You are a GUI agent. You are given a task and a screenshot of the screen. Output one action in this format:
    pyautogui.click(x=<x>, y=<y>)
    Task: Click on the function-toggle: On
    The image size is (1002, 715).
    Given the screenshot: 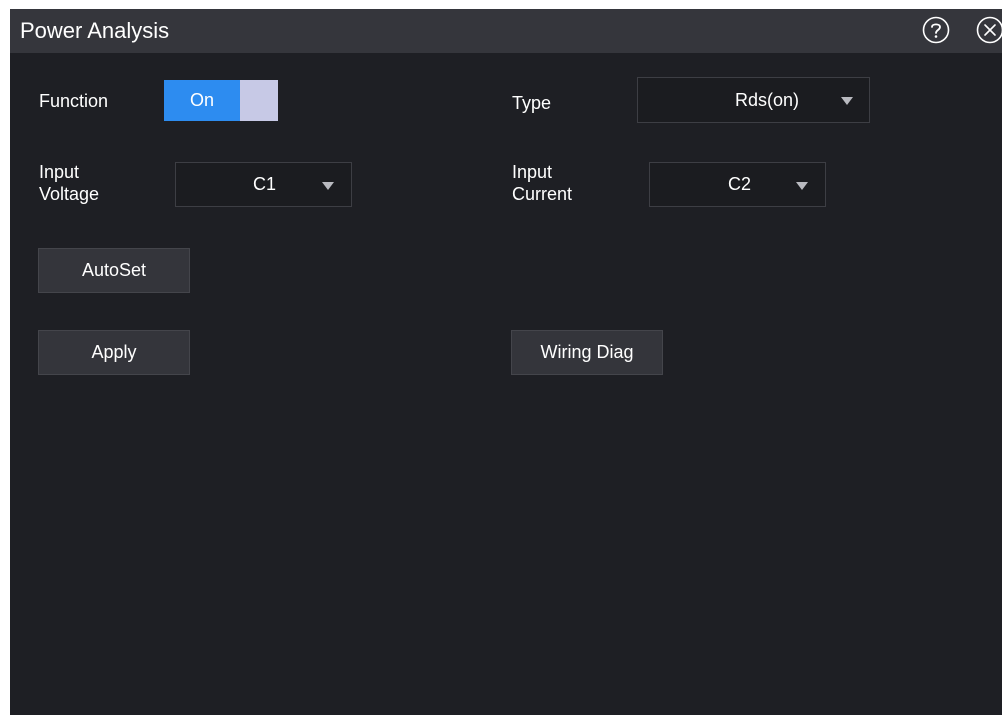 What is the action you would take?
    pyautogui.click(x=221, y=100)
    